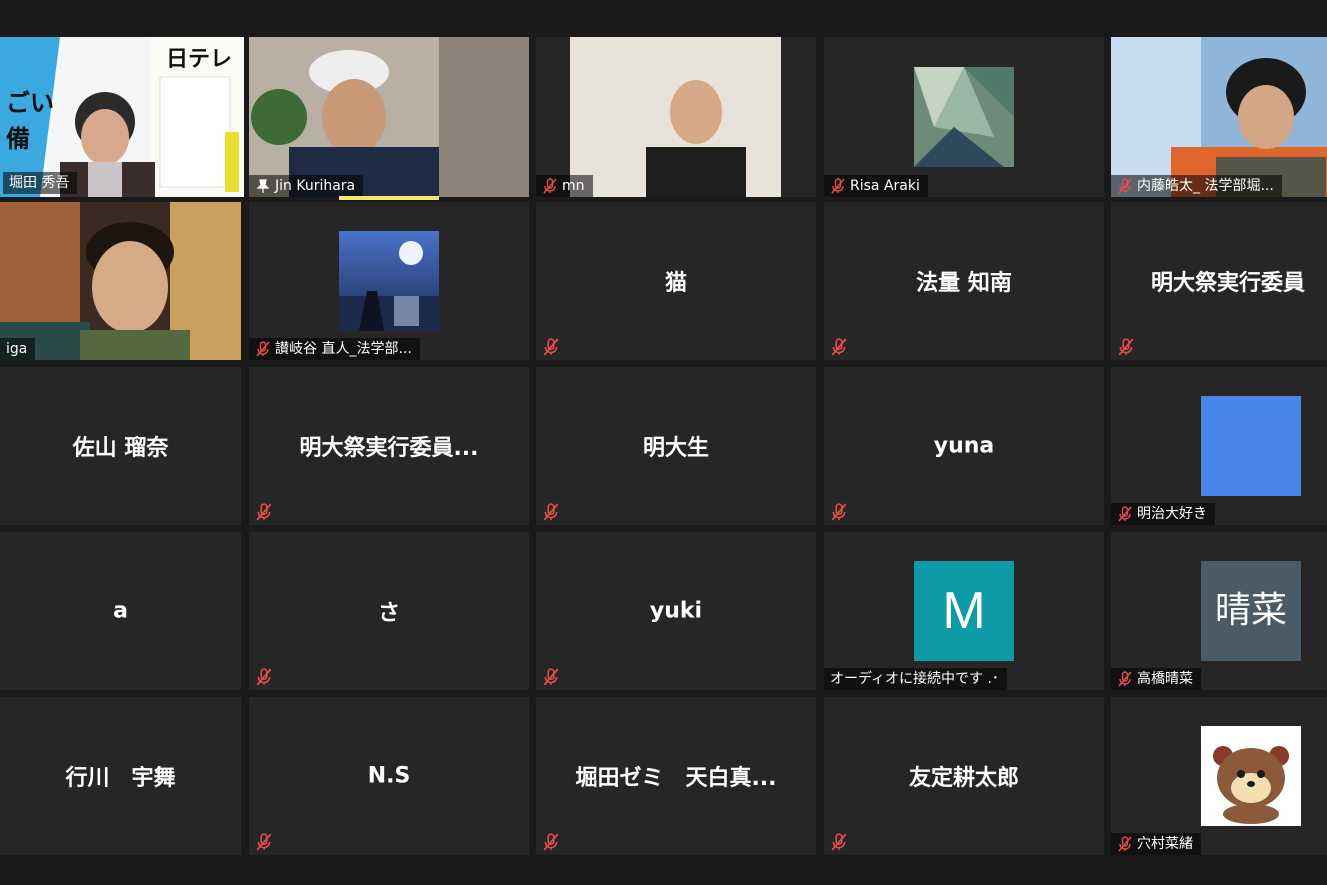  I want to click on participant-tile: ごい 備 日テレ 堀田 秀吾, so click(122, 117).